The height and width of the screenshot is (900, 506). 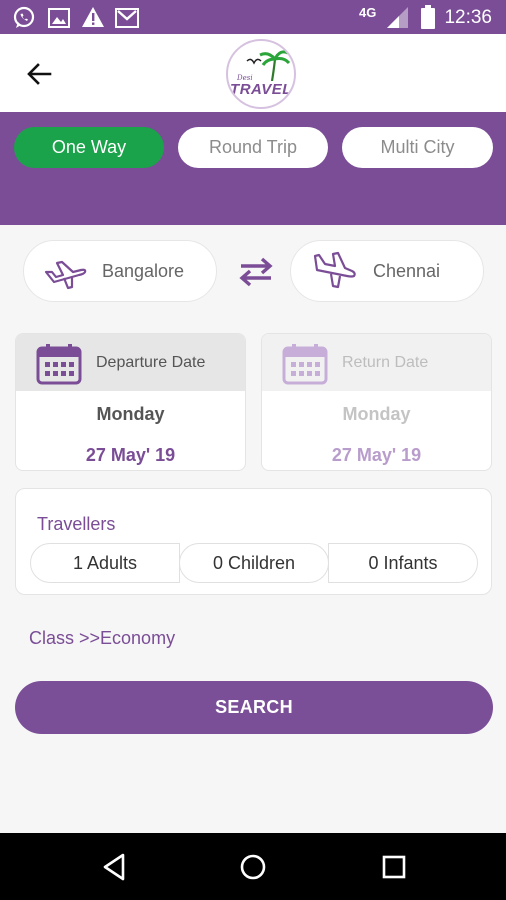 What do you see at coordinates (130, 455) in the screenshot?
I see `departure-date-value: 27 May' 19` at bounding box center [130, 455].